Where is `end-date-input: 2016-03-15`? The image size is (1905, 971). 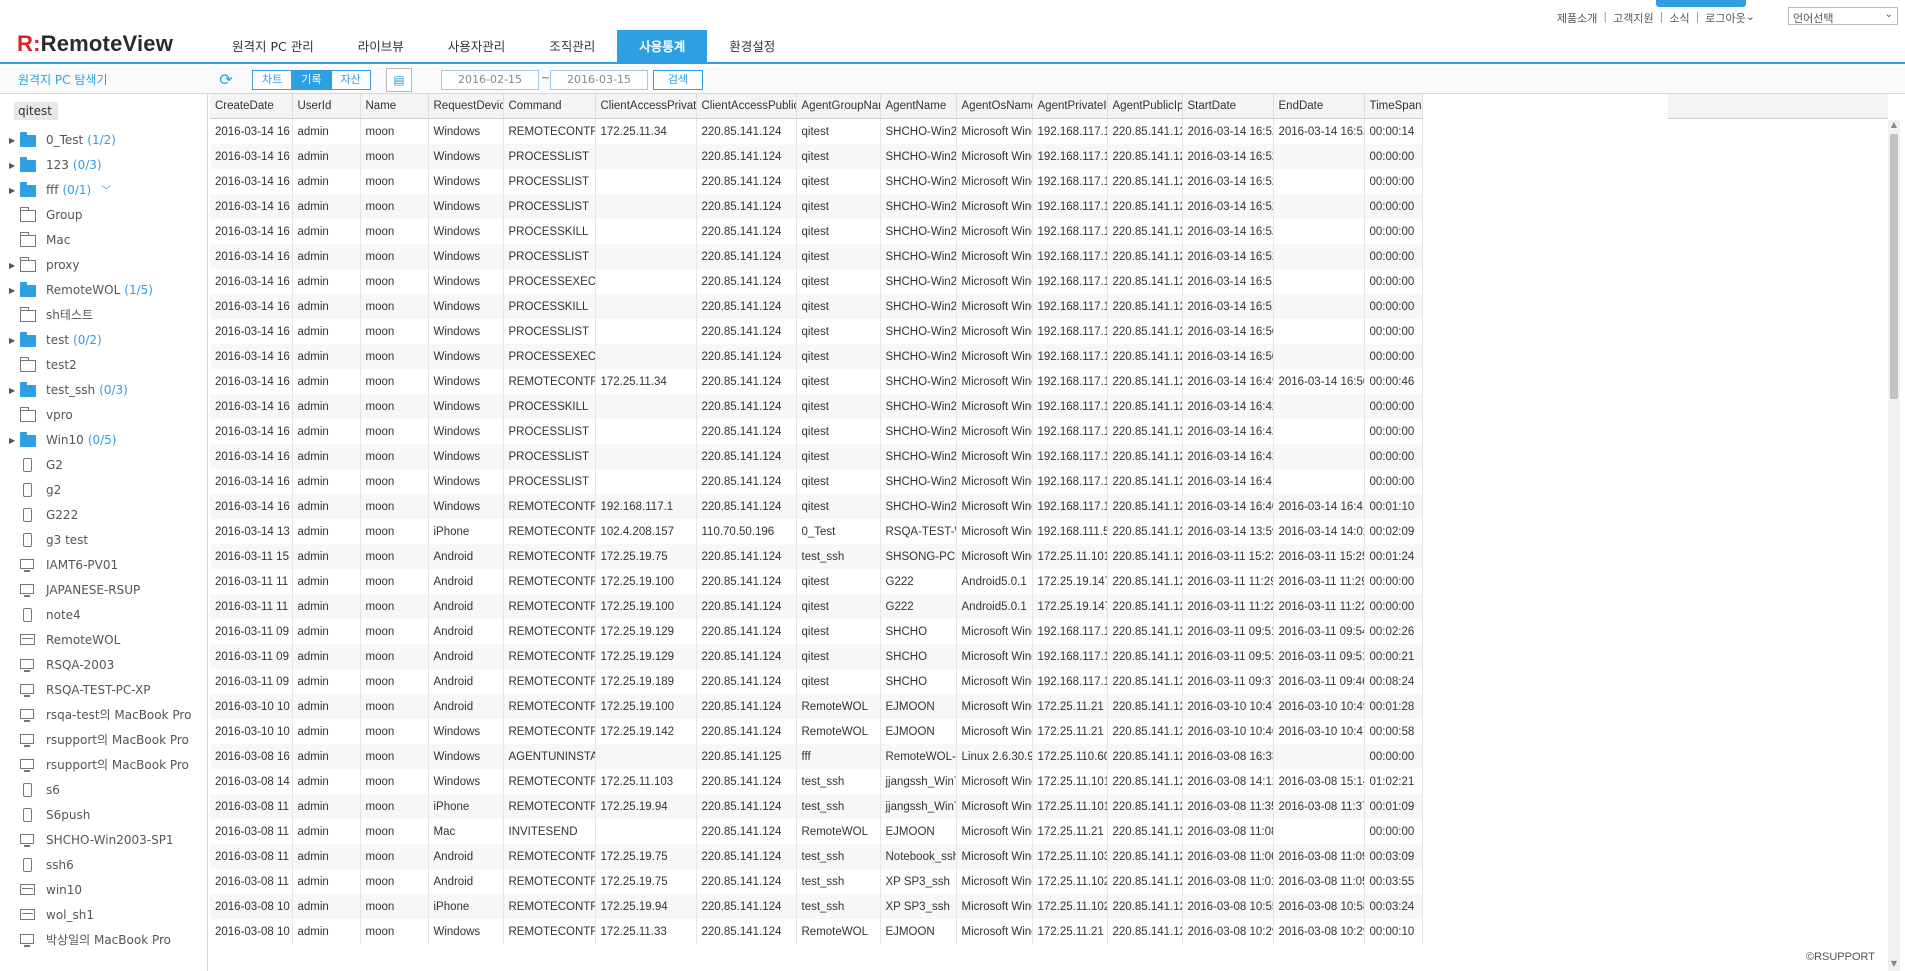
end-date-input: 2016-03-15 is located at coordinates (599, 80).